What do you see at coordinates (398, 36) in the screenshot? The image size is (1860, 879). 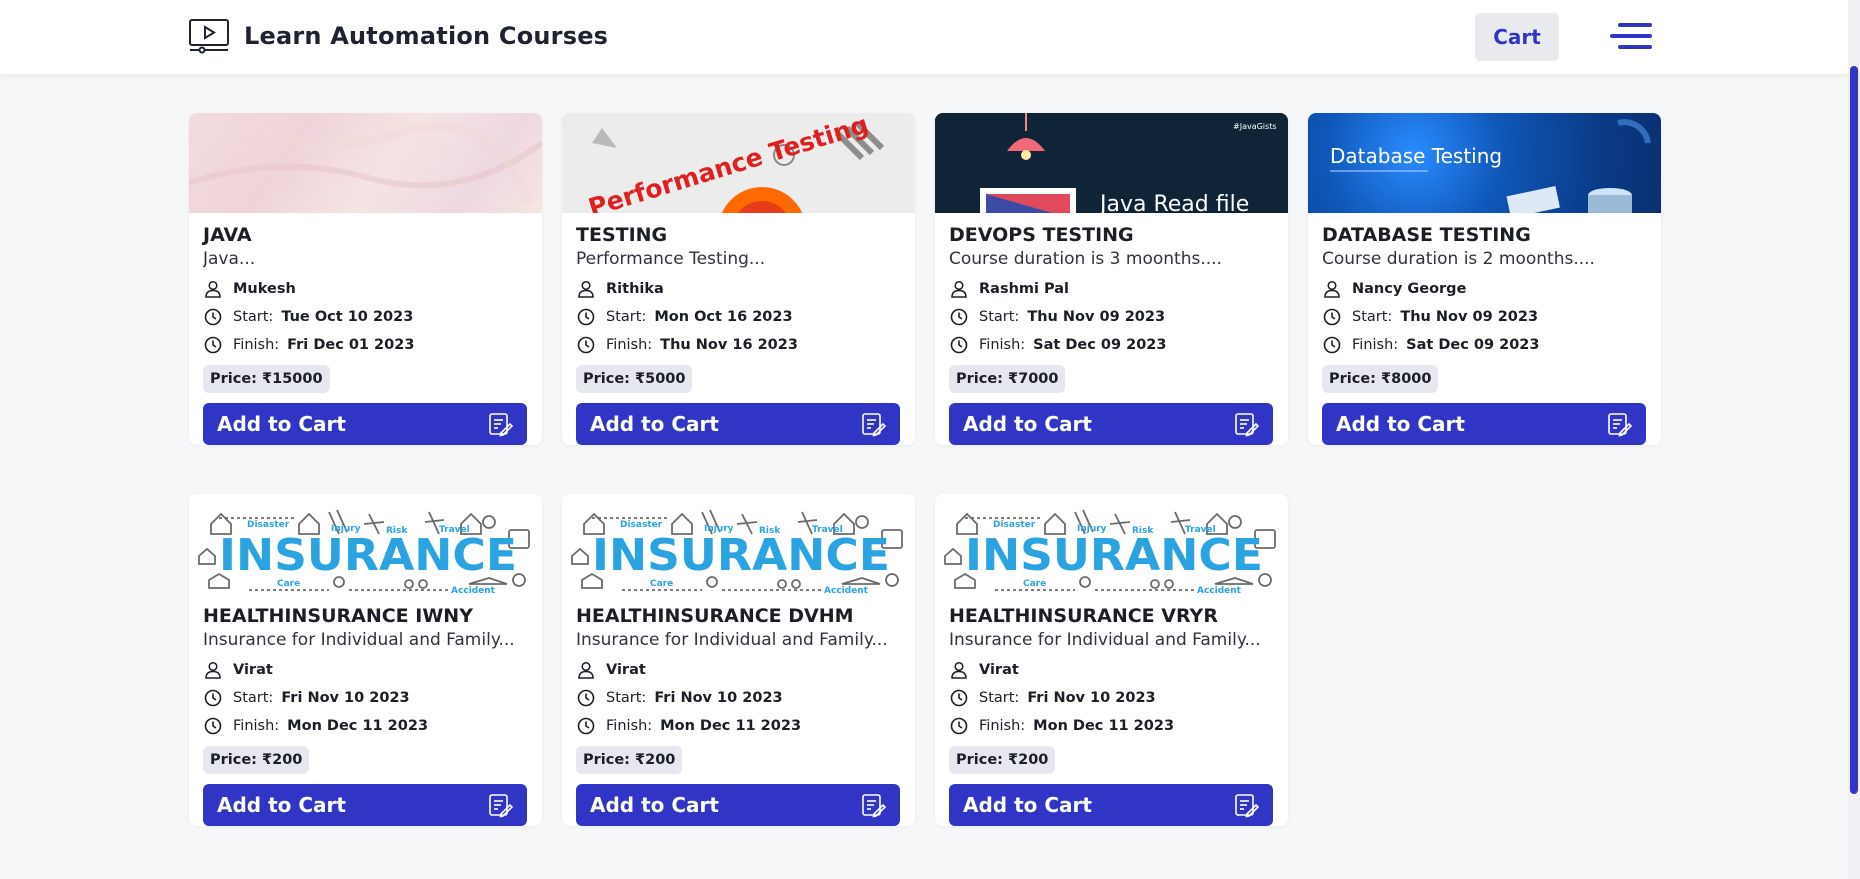 I see `brand: Learn Automation Courses` at bounding box center [398, 36].